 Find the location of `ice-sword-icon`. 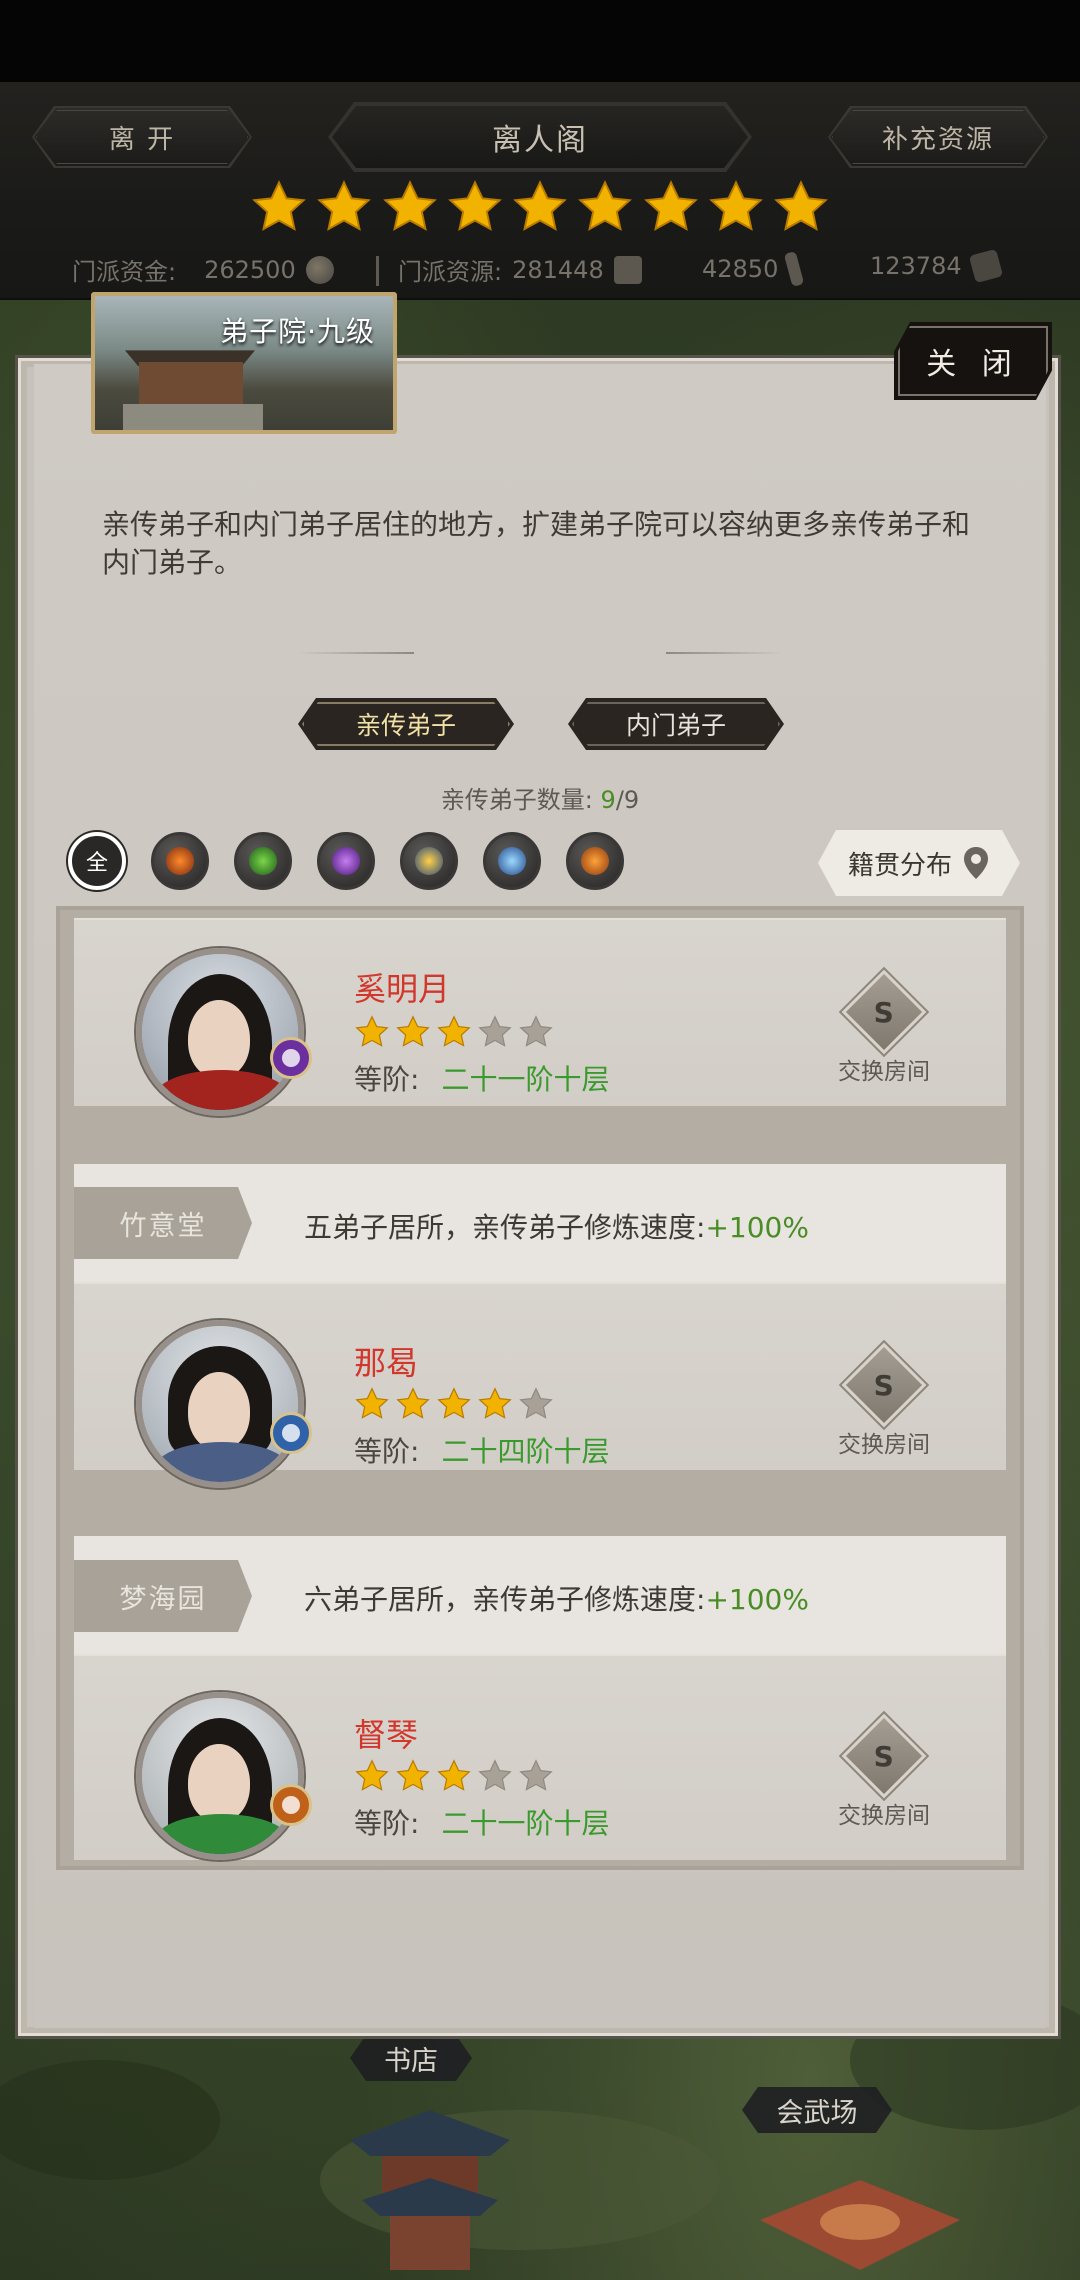

ice-sword-icon is located at coordinates (512, 861).